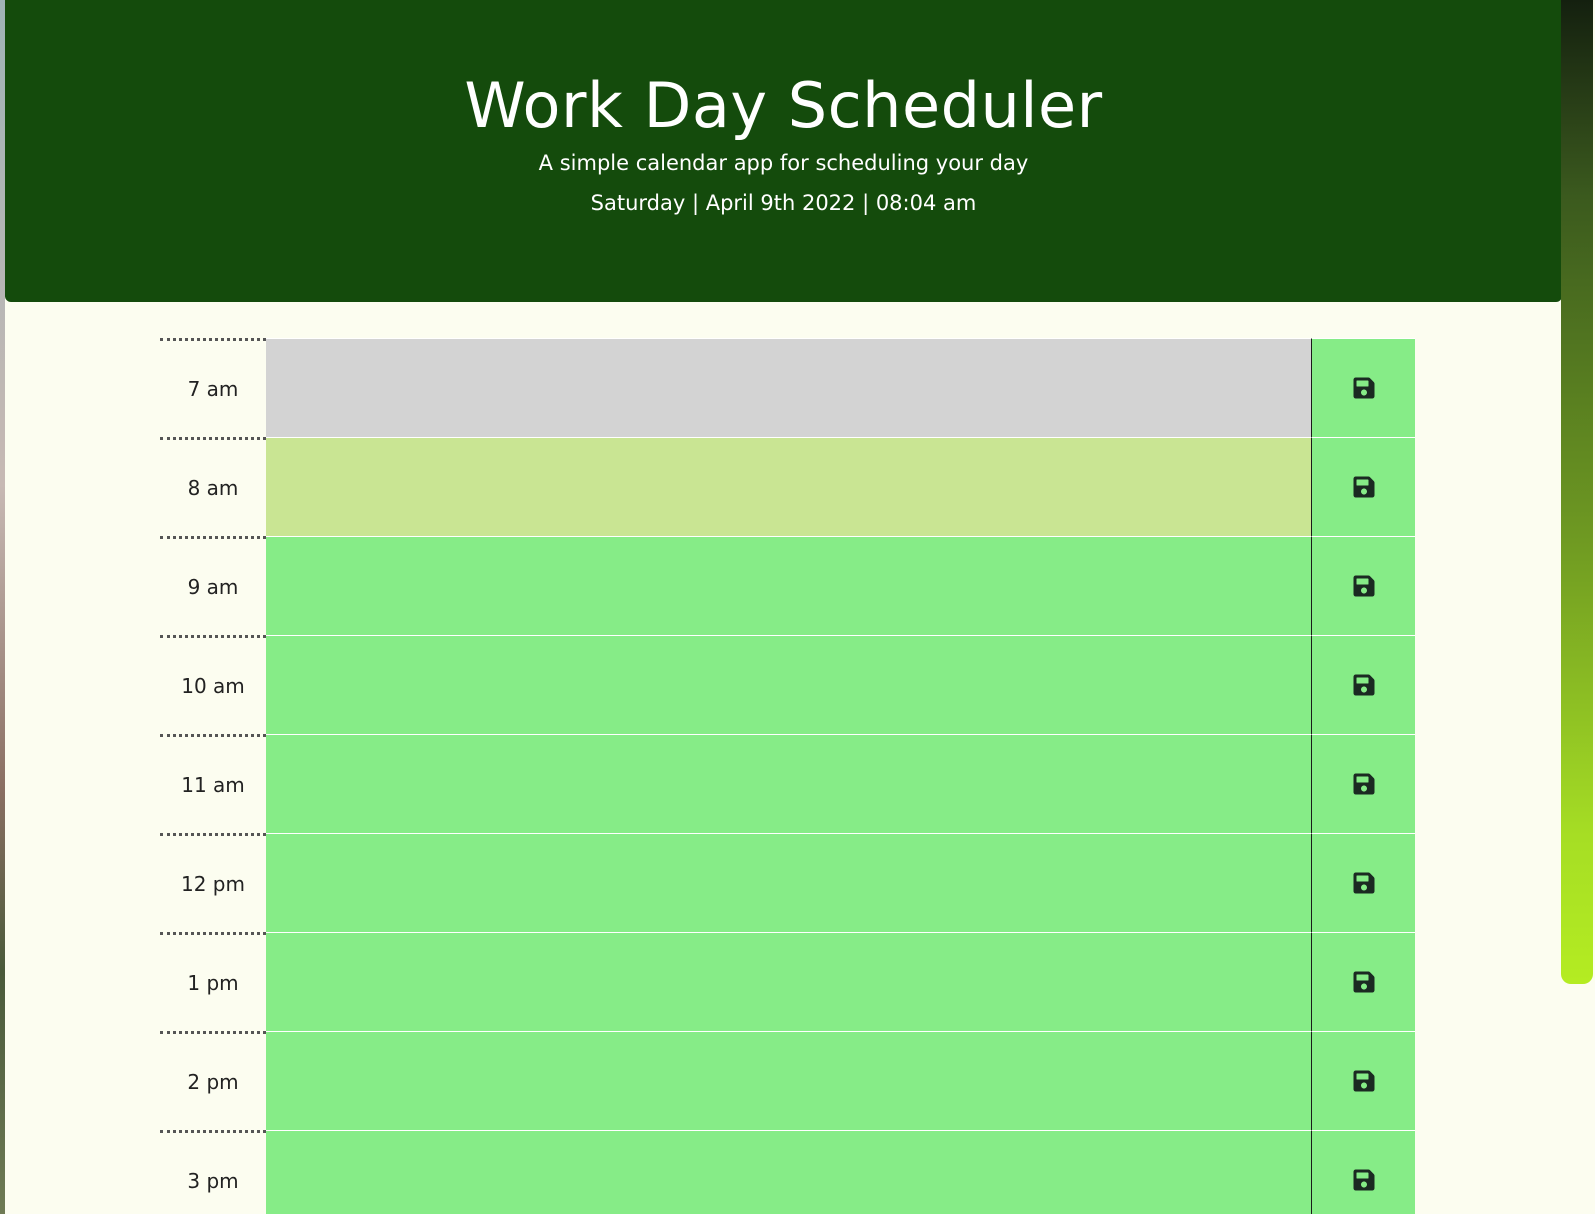 This screenshot has height=1214, width=1595. Describe the element at coordinates (213, 486) in the screenshot. I see `hour-label: 8 am` at that location.